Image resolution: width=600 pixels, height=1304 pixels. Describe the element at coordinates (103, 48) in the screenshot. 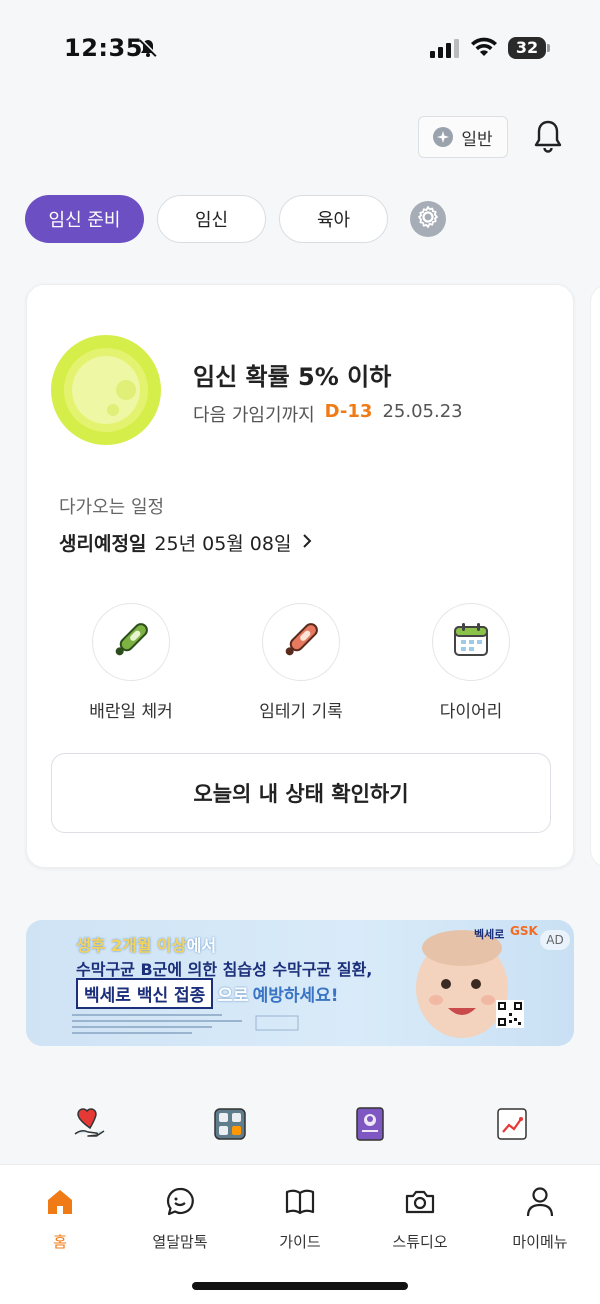

I see `clock: 12:35` at that location.